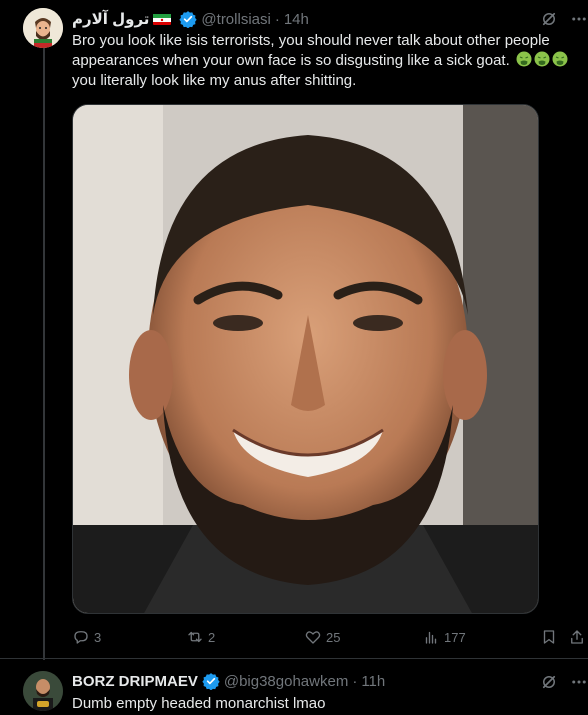 This screenshot has height=715, width=588. What do you see at coordinates (81, 637) in the screenshot?
I see `reply-icon` at bounding box center [81, 637].